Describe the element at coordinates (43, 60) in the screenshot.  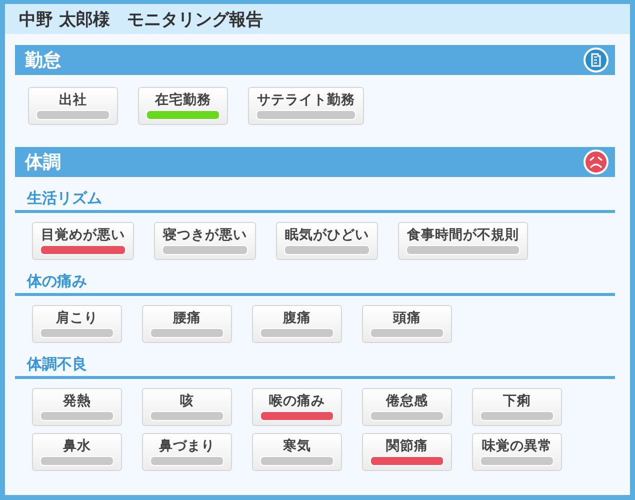
I see `section-title: 勤怠` at that location.